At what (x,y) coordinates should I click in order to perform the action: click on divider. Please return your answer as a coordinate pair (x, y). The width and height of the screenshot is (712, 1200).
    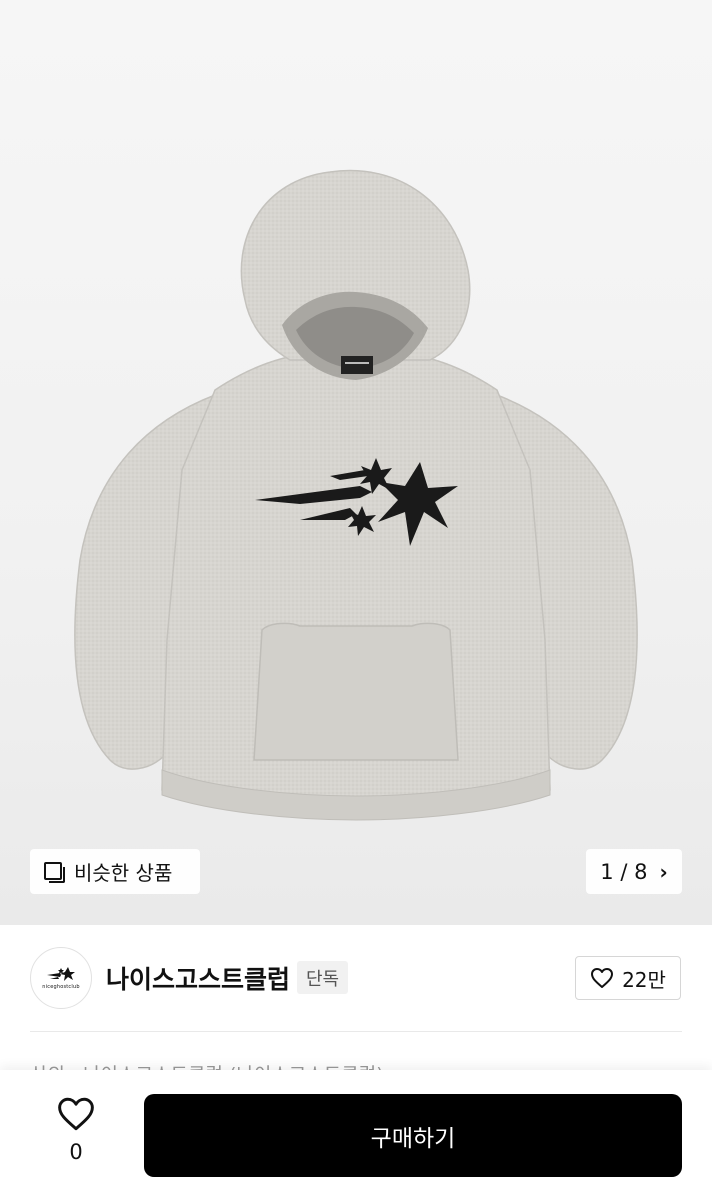
    Looking at the image, I should click on (356, 1031).